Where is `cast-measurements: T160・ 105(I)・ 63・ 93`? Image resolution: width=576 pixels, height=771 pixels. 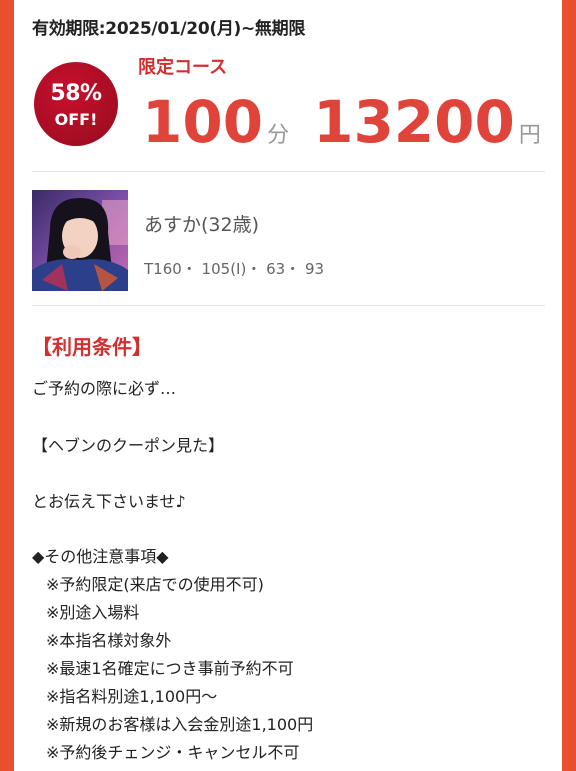 cast-measurements: T160・ 105(I)・ 63・ 93 is located at coordinates (234, 269).